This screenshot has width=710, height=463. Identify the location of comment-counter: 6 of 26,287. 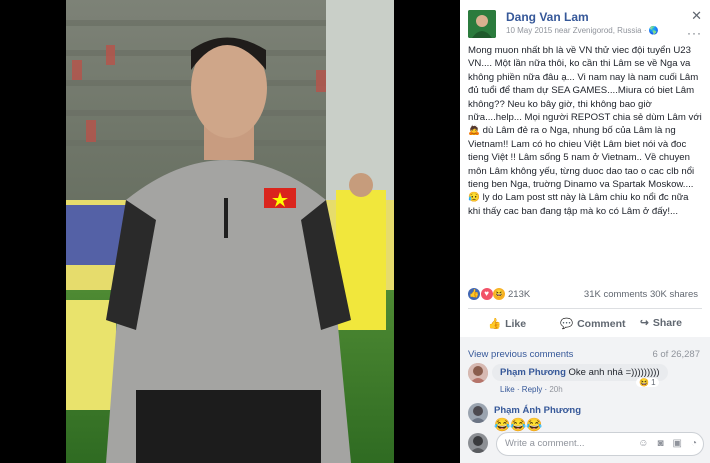
(676, 354).